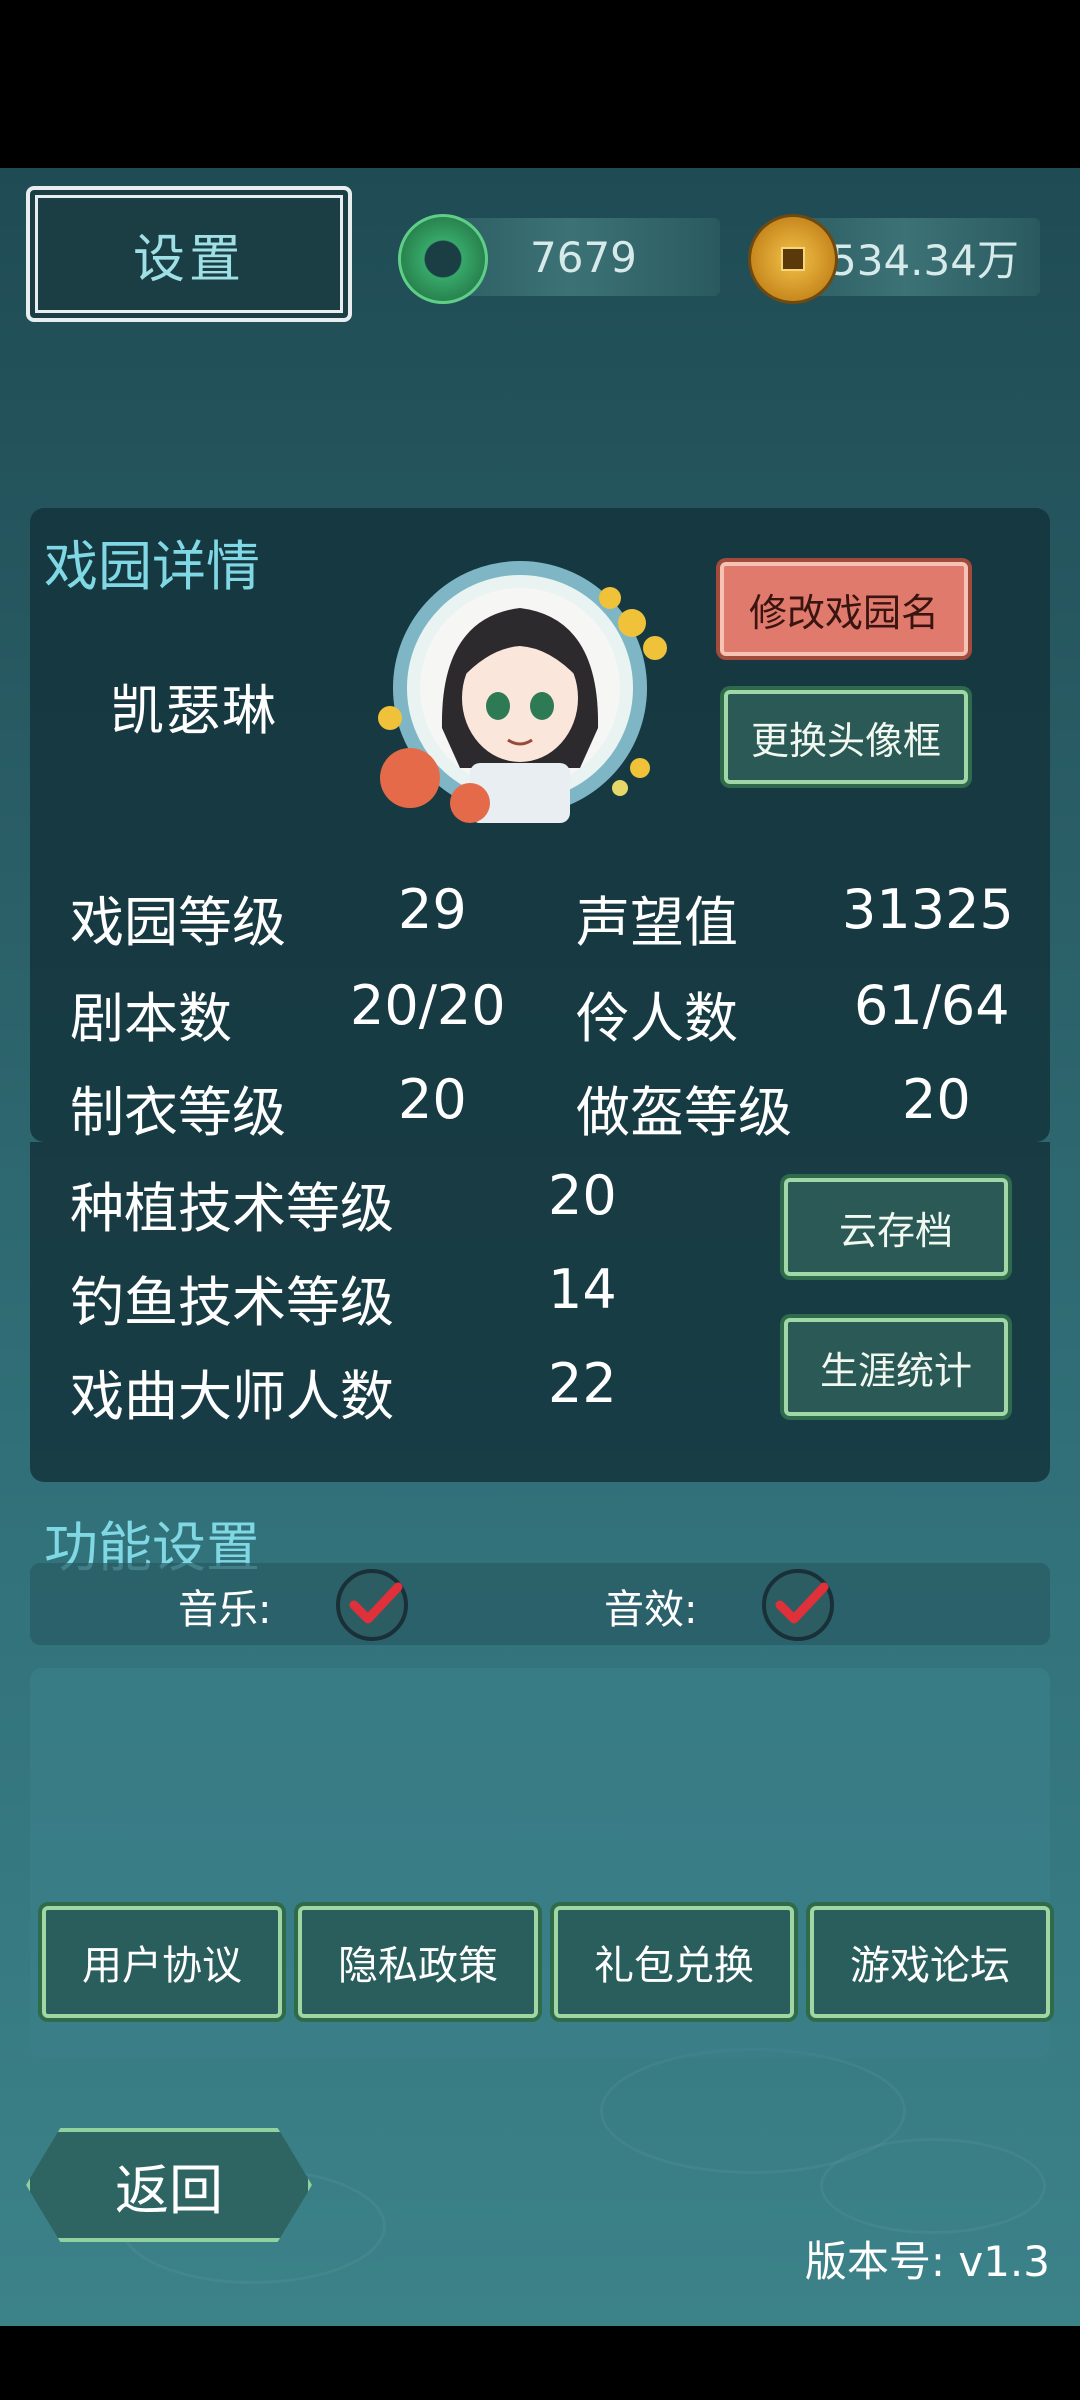  What do you see at coordinates (225, 1610) in the screenshot?
I see `music-label: 音乐:` at bounding box center [225, 1610].